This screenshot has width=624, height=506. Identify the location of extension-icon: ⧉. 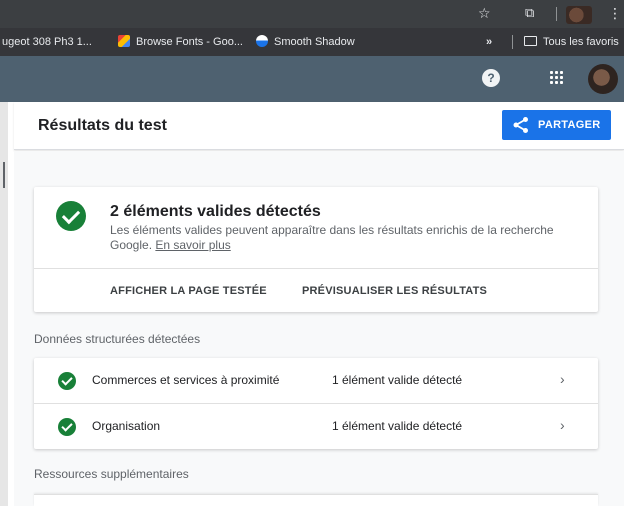
(529, 13).